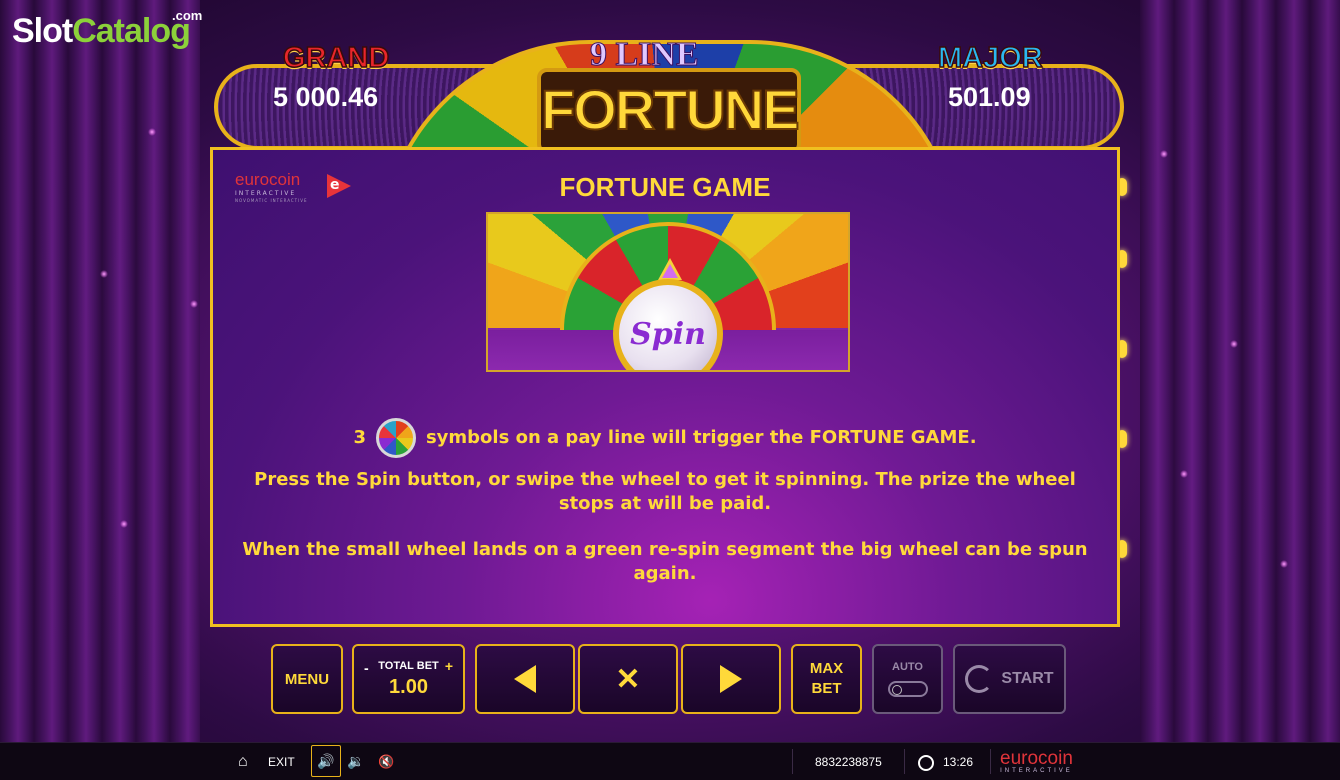 The height and width of the screenshot is (780, 1340). Describe the element at coordinates (990, 58) in the screenshot. I see `major-jackpot-label: MAJOR` at that location.